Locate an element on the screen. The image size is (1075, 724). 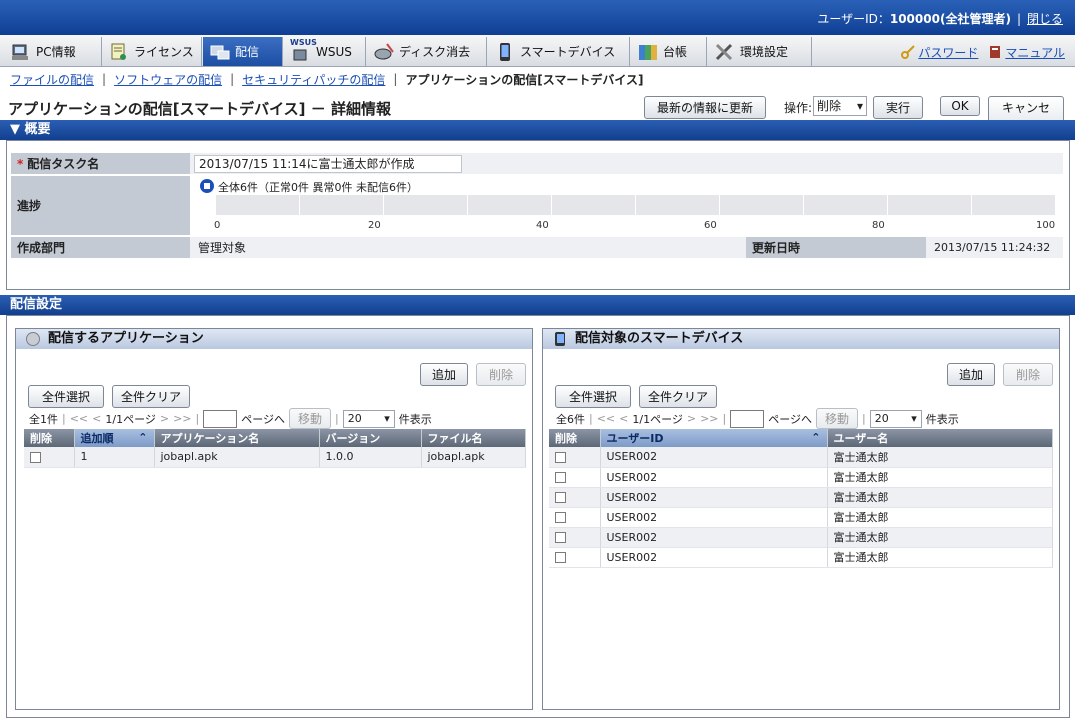
table-row: USER002 富士通太郎 is located at coordinates (801, 517).